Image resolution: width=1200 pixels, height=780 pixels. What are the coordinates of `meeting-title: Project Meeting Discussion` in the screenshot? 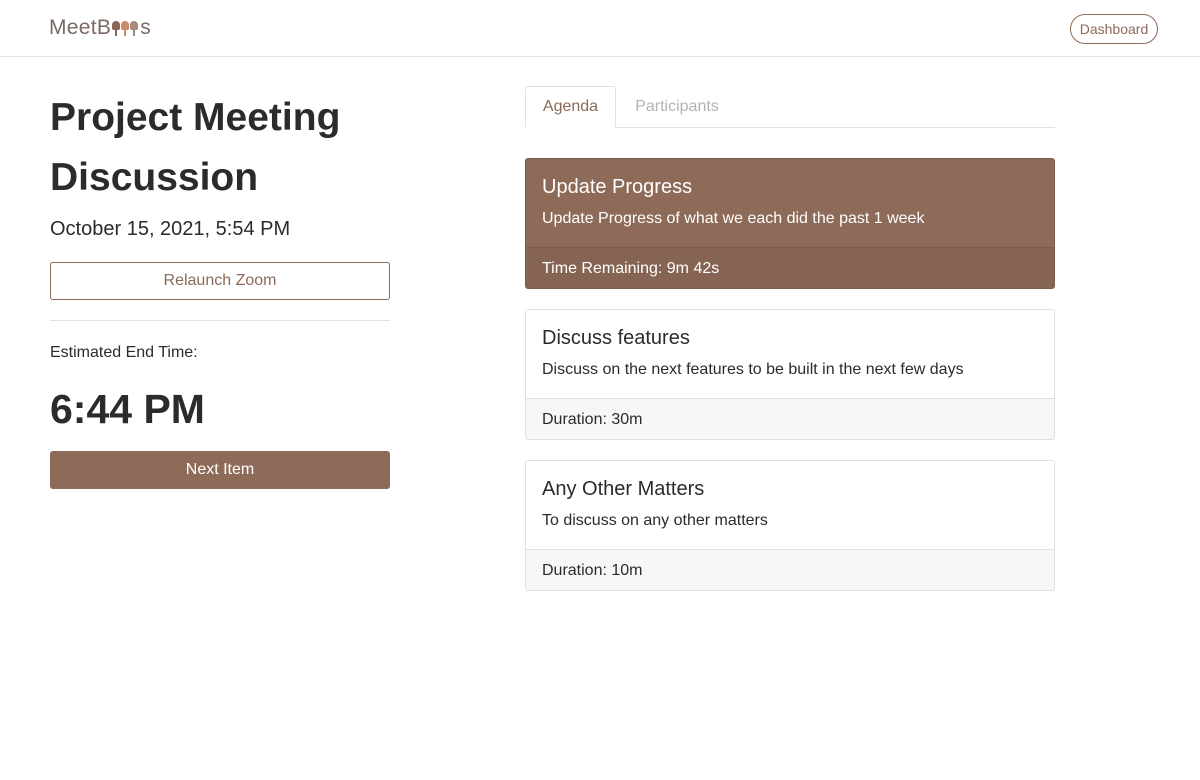 It's located at (195, 147).